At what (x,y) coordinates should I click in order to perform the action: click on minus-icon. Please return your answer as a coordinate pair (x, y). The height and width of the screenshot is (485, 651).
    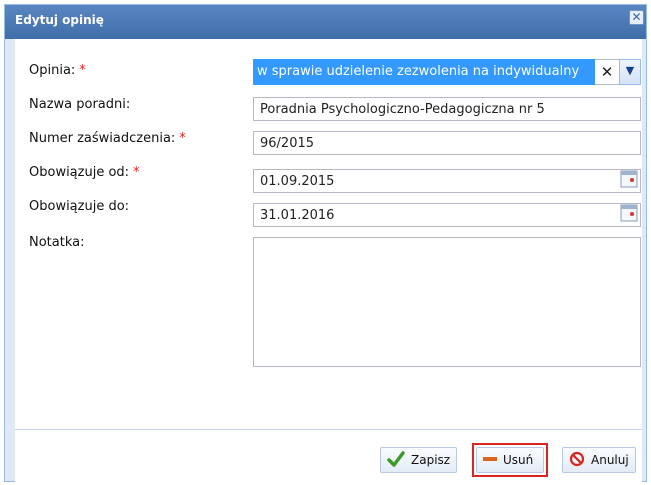
    Looking at the image, I should click on (490, 460).